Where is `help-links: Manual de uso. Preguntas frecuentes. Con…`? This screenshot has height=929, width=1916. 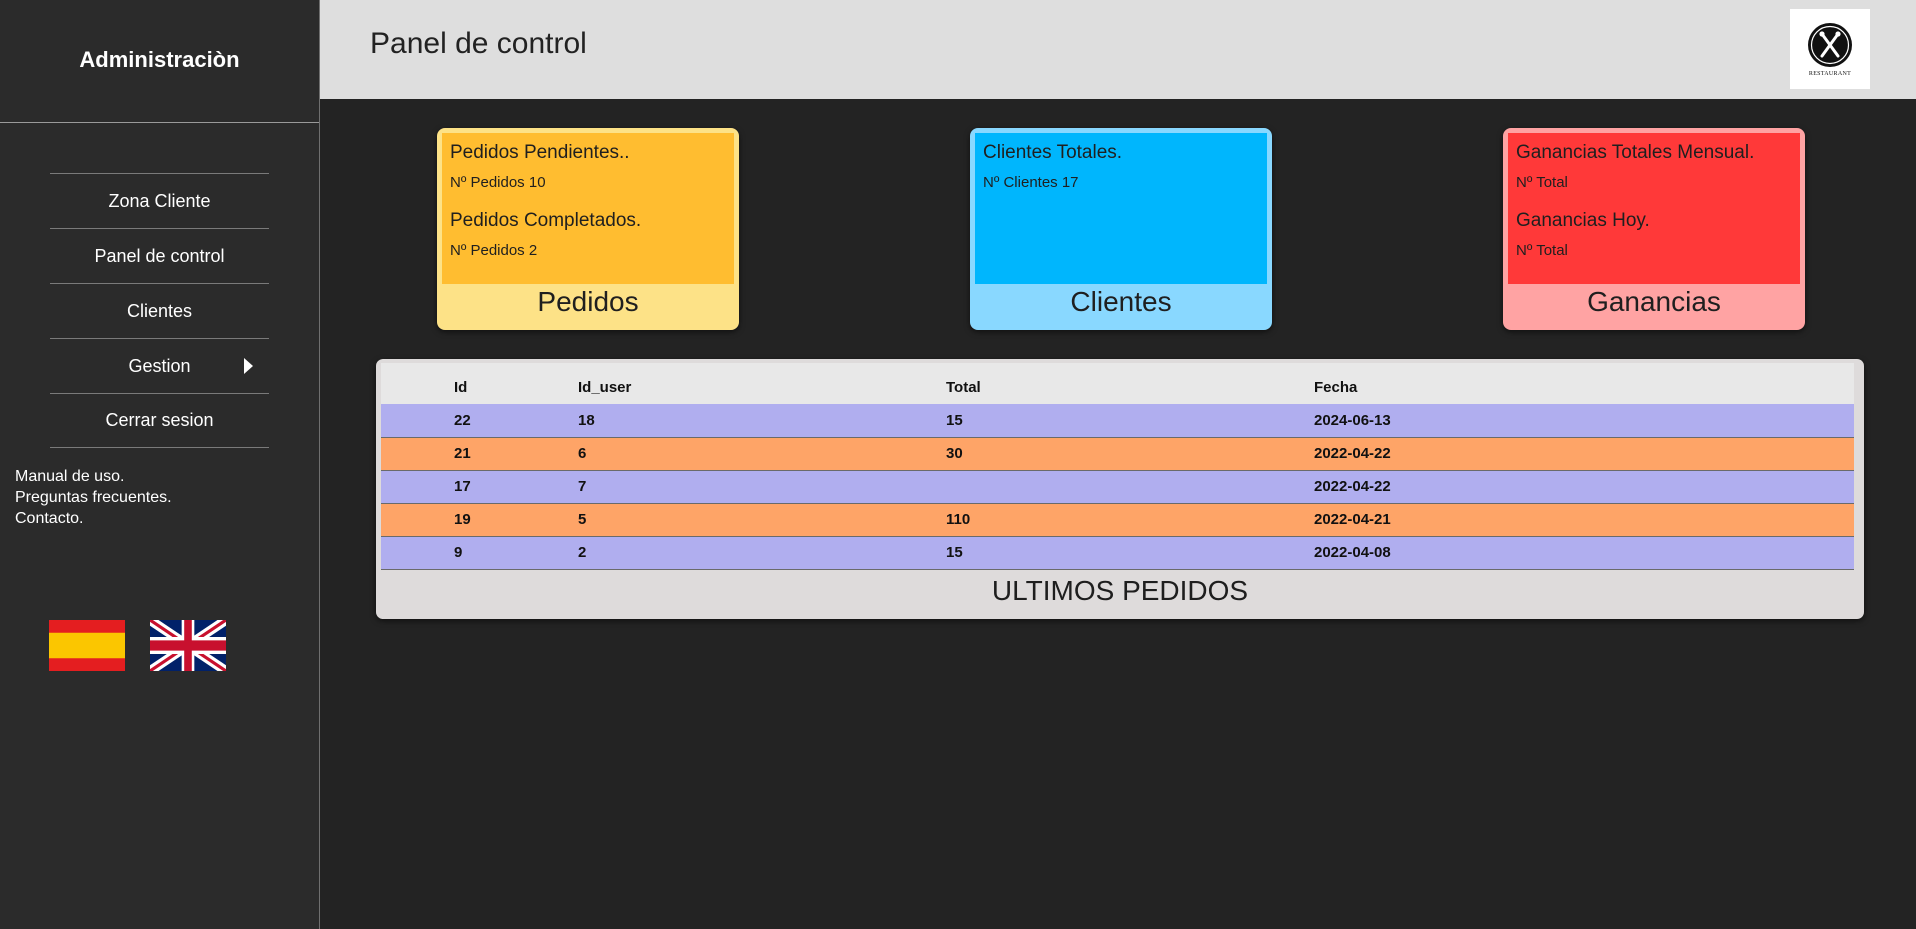
help-links: Manual de uso. Preguntas frecuentes. Con… is located at coordinates (159, 497).